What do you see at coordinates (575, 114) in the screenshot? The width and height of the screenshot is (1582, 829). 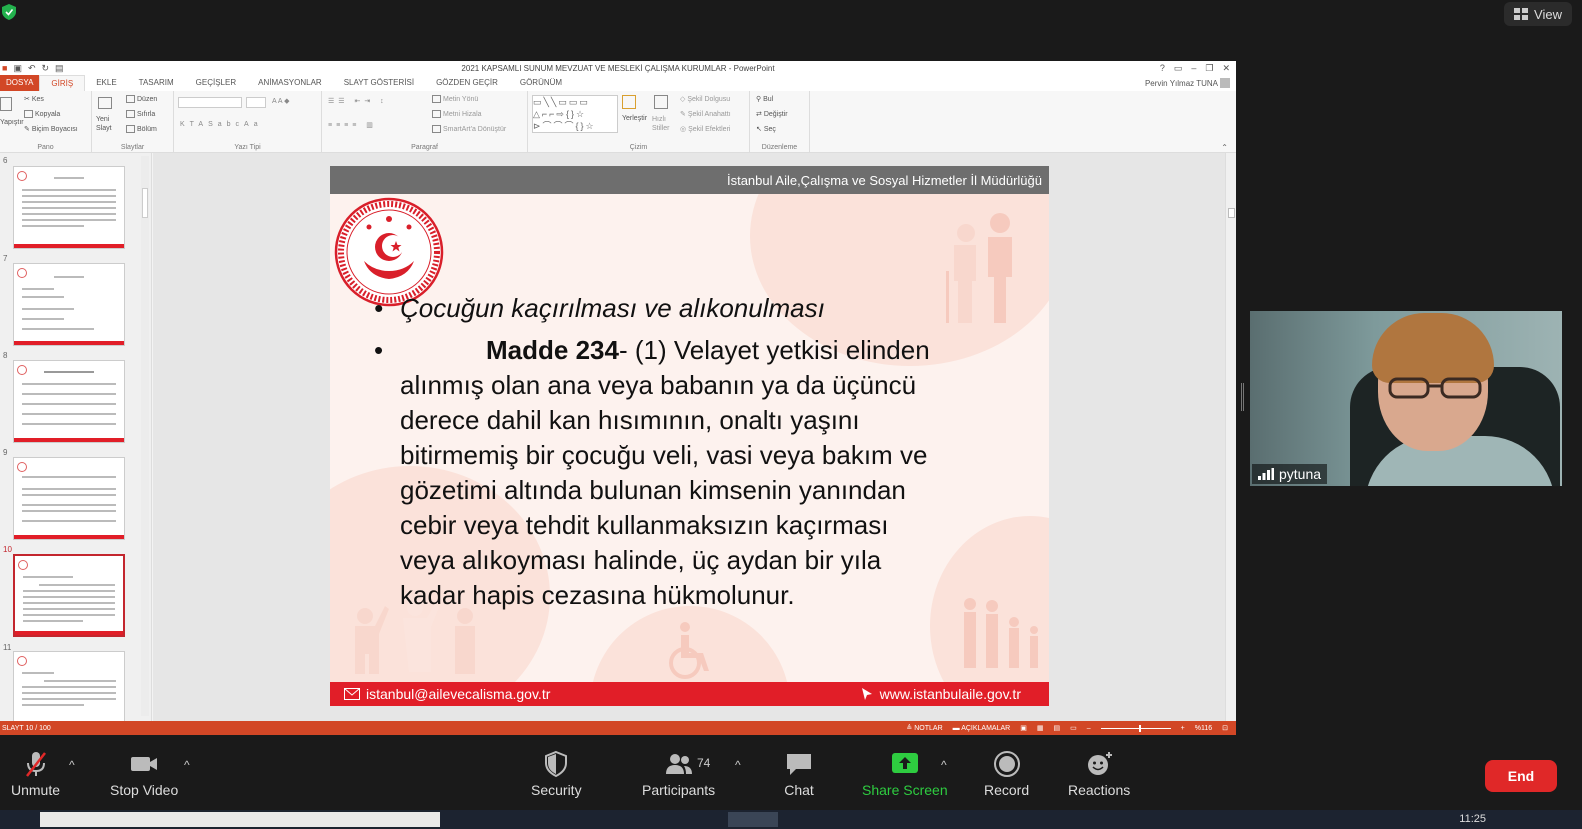 I see `shapes-gallery: ▭╲╲▭▭▭ △⌐⌐⇨{}☆ ⊳⌒⌒⌒{}☆` at bounding box center [575, 114].